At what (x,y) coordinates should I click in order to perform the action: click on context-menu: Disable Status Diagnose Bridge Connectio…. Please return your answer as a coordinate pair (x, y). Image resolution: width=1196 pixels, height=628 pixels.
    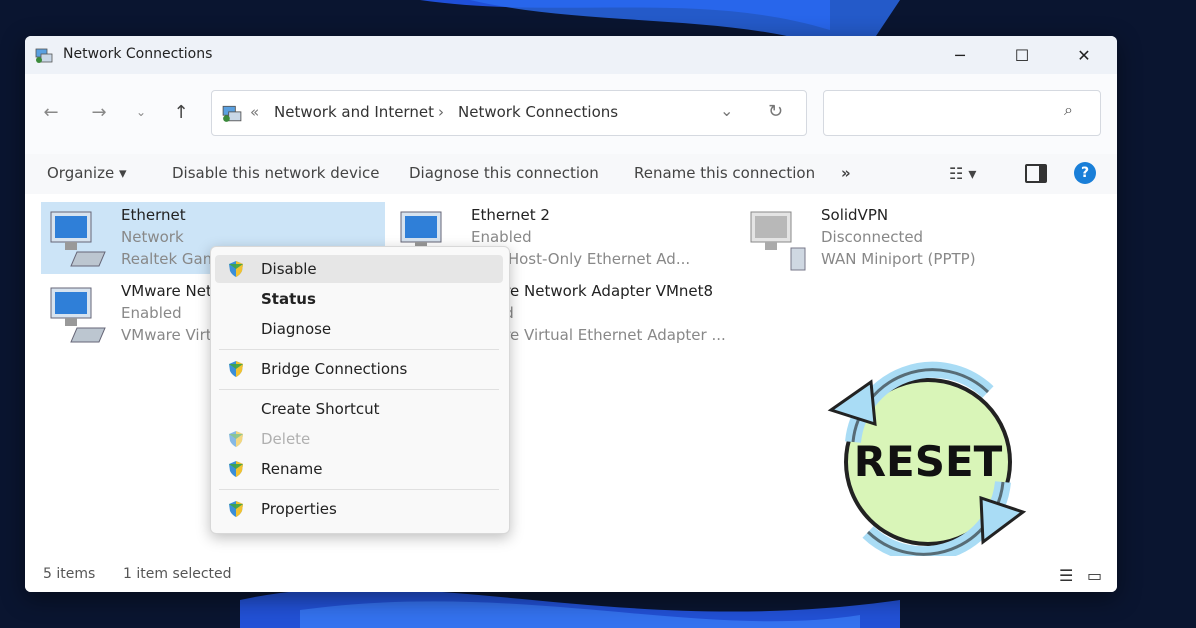
    Looking at the image, I should click on (360, 390).